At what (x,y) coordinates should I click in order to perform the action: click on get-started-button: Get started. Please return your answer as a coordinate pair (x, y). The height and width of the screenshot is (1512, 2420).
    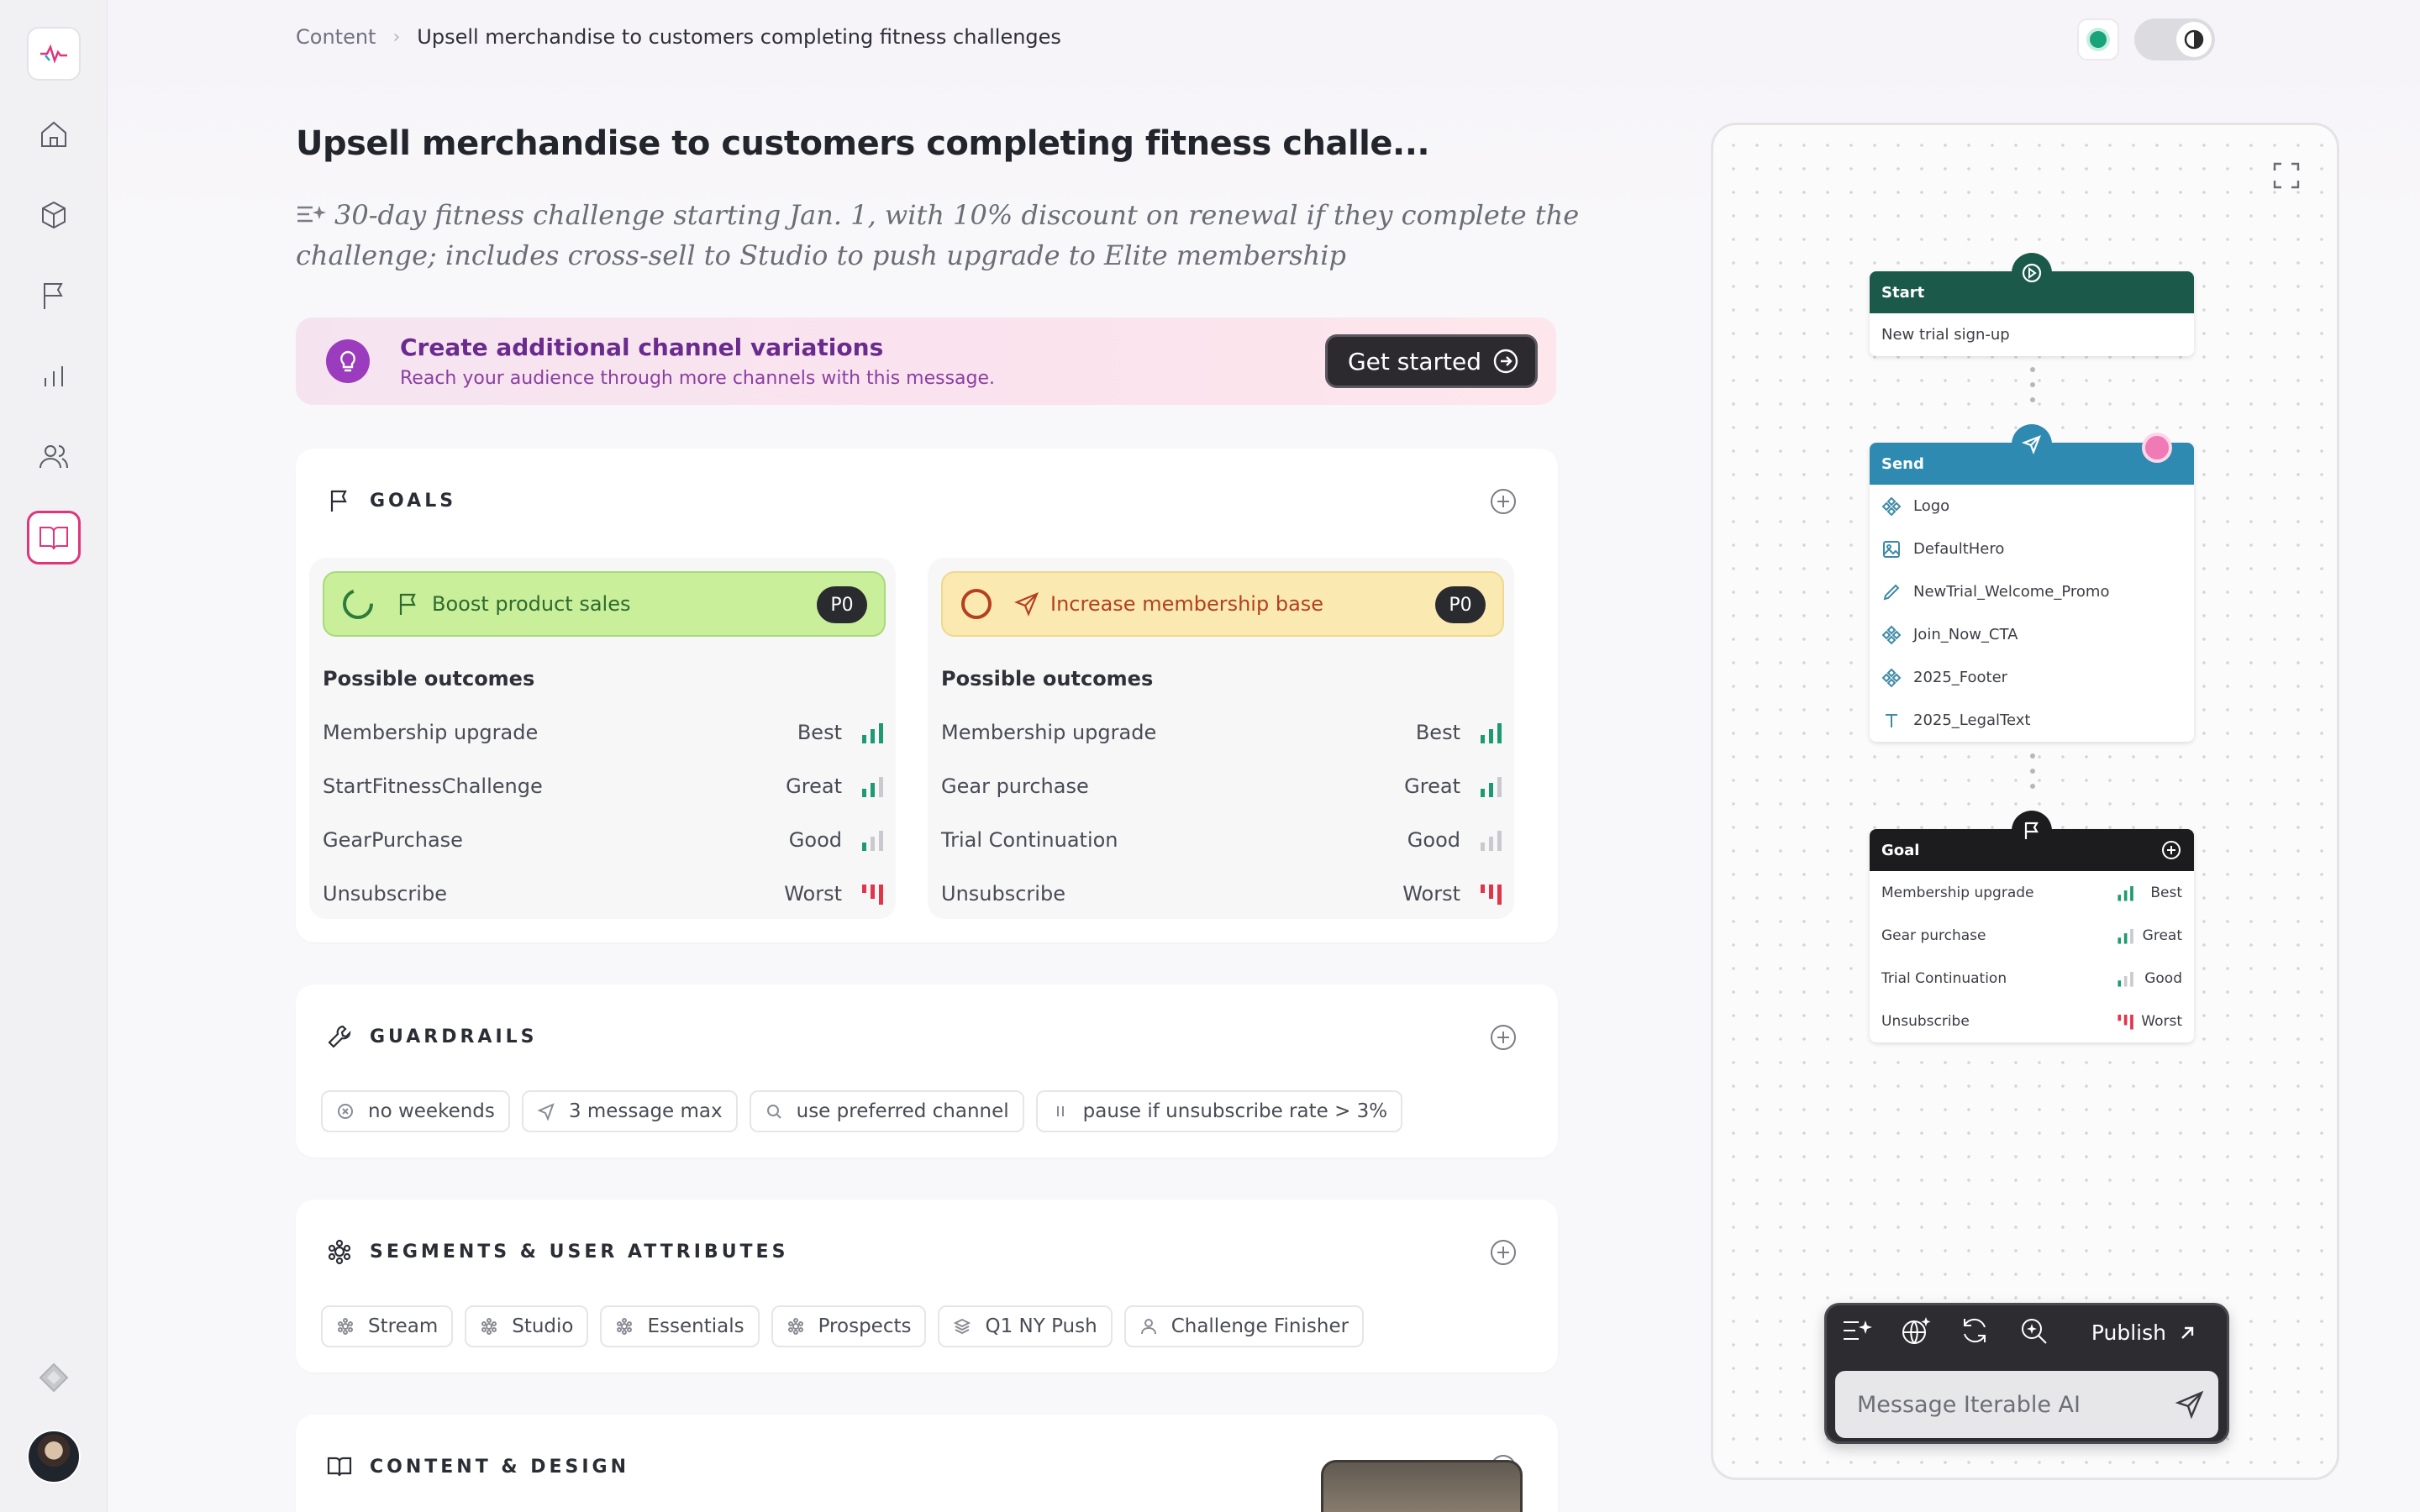
    Looking at the image, I should click on (1431, 361).